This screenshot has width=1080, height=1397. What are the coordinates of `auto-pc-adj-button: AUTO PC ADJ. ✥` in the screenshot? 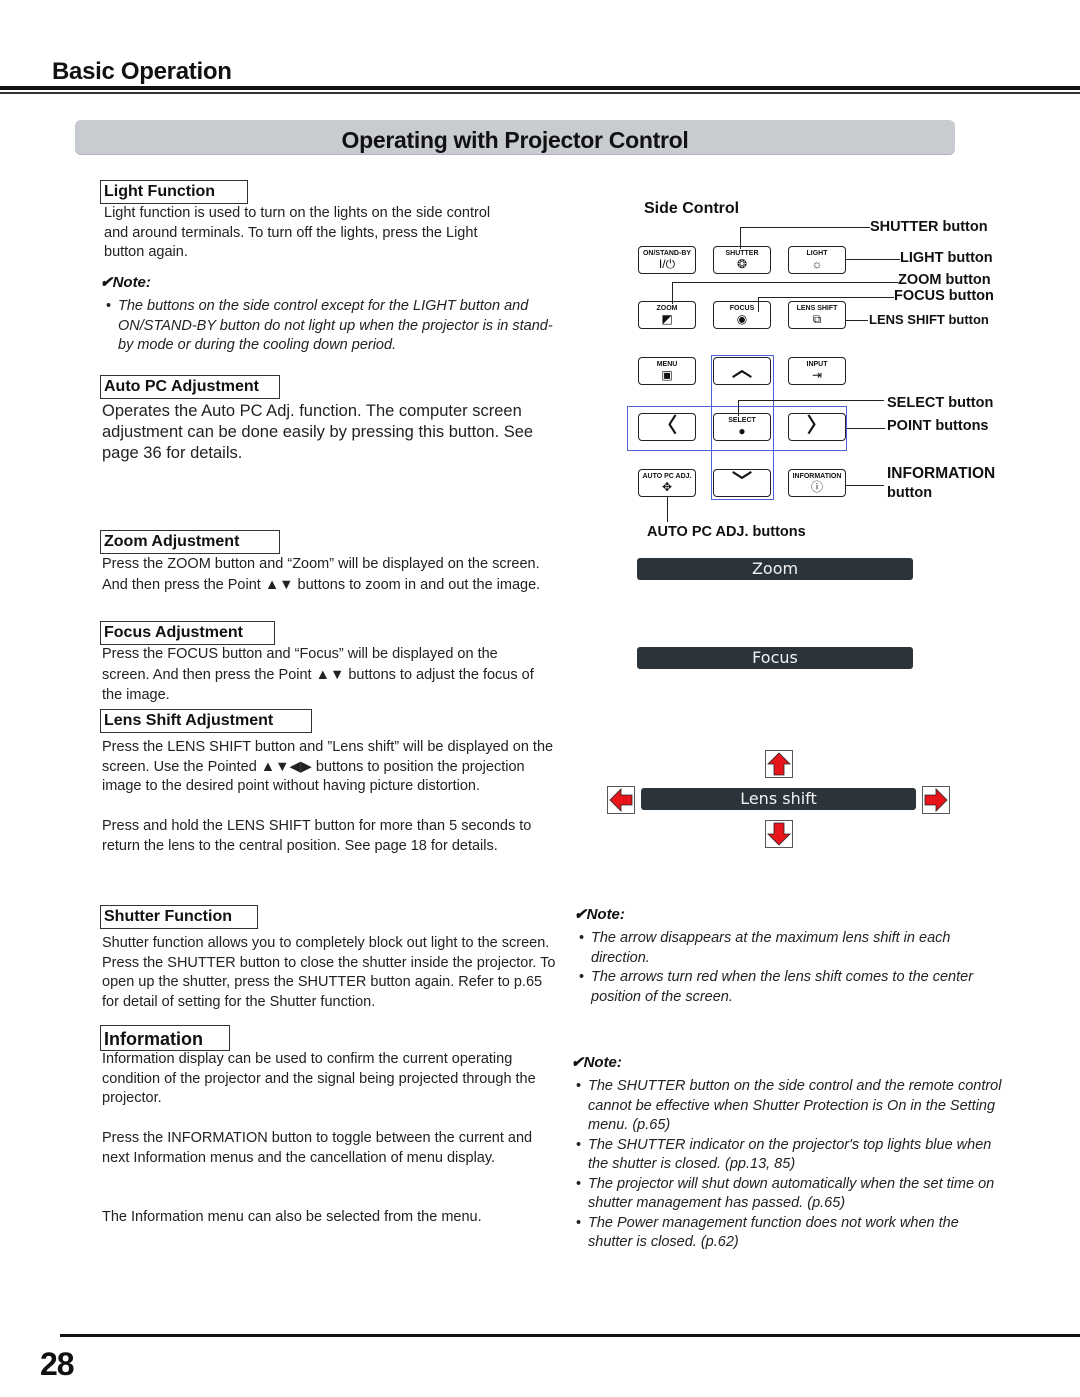 It's located at (667, 483).